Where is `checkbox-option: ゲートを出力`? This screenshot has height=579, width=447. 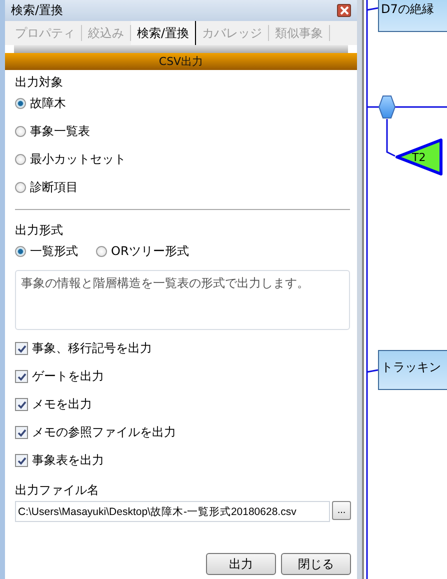 checkbox-option: ゲートを出力 is located at coordinates (59, 376).